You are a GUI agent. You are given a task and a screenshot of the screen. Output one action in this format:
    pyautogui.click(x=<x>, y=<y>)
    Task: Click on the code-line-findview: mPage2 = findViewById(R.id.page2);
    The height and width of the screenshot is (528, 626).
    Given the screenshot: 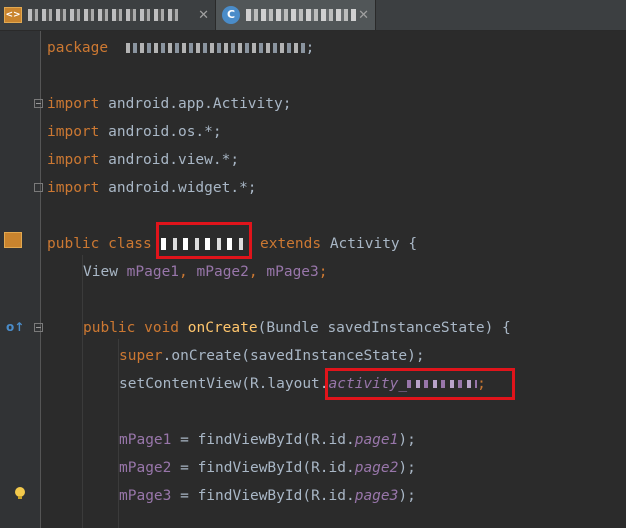 What is the action you would take?
    pyautogui.click(x=267, y=468)
    